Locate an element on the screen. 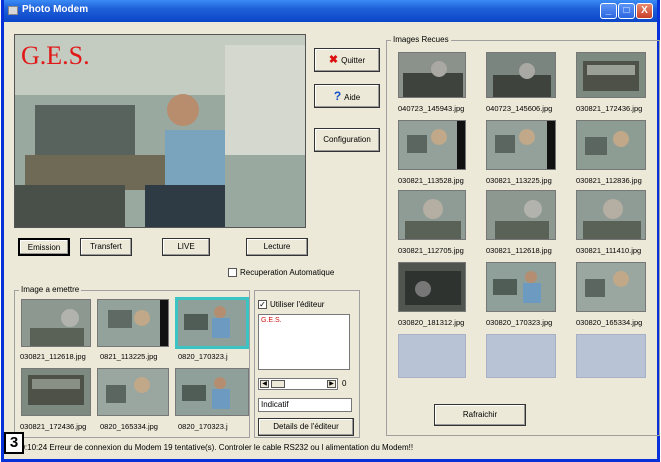 The width and height of the screenshot is (661, 462). received-caption-9: 030821_111410.jpg is located at coordinates (609, 250).